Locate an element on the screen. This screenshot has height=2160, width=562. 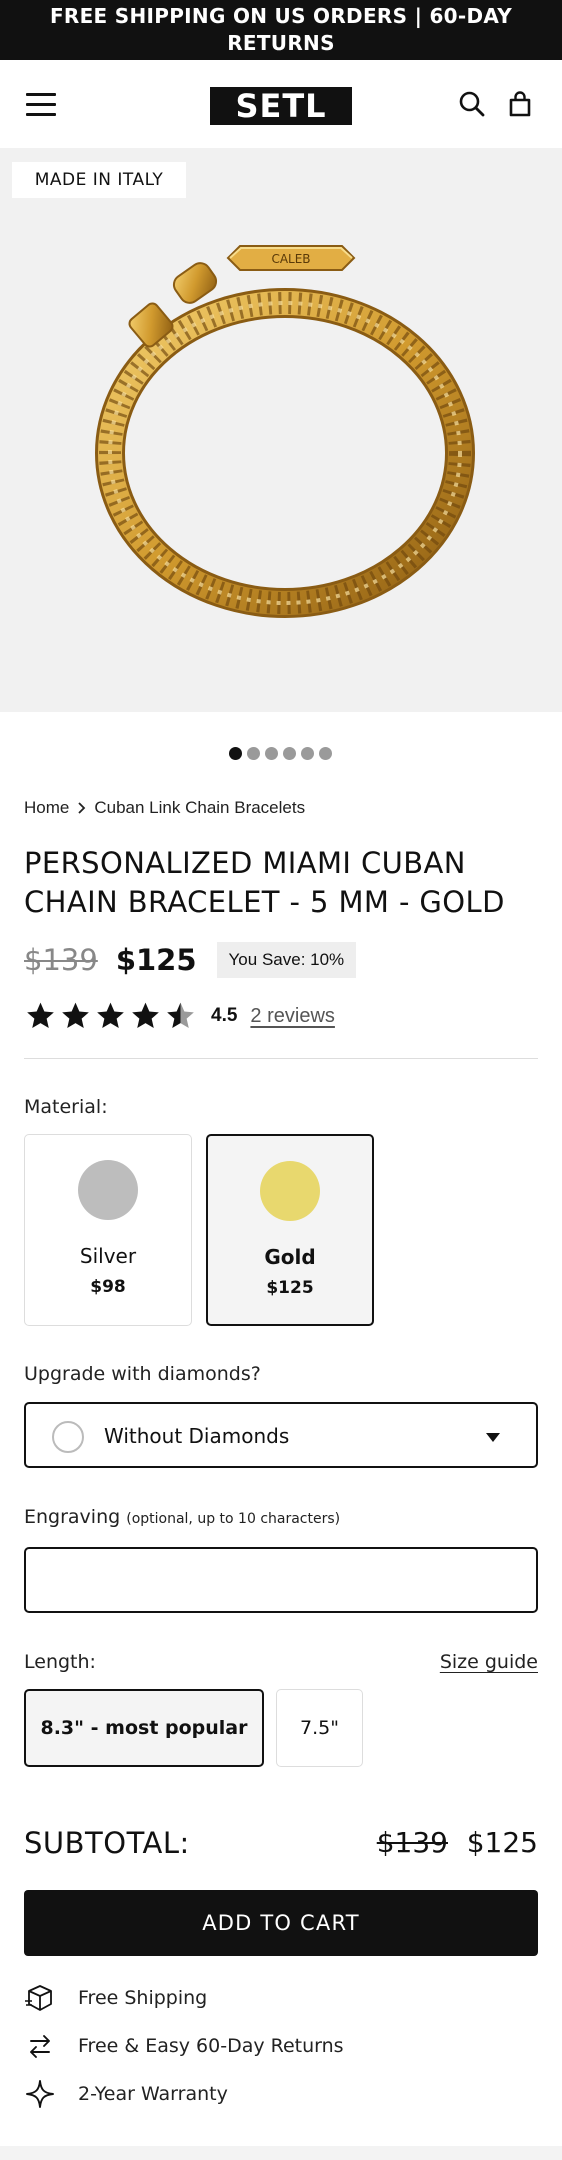
diamonds-label: Upgrade with diamonds? is located at coordinates (142, 1374).